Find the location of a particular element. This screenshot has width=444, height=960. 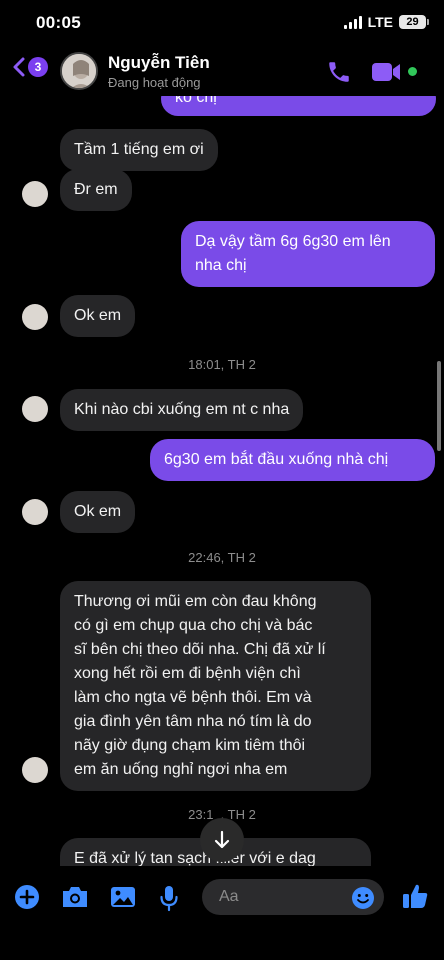

message-line: sĩ bên chị theo dõi nha. Chị đã xử lí is located at coordinates (200, 649).